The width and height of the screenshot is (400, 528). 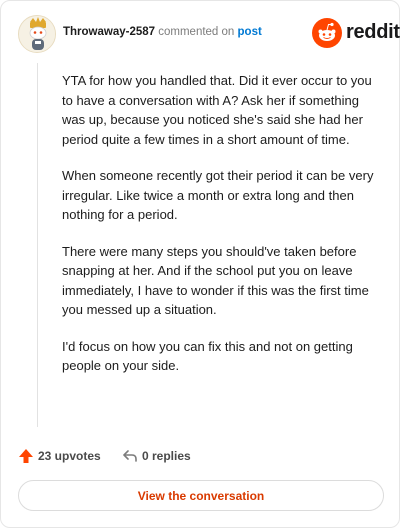 I want to click on post-link: post, so click(x=250, y=32).